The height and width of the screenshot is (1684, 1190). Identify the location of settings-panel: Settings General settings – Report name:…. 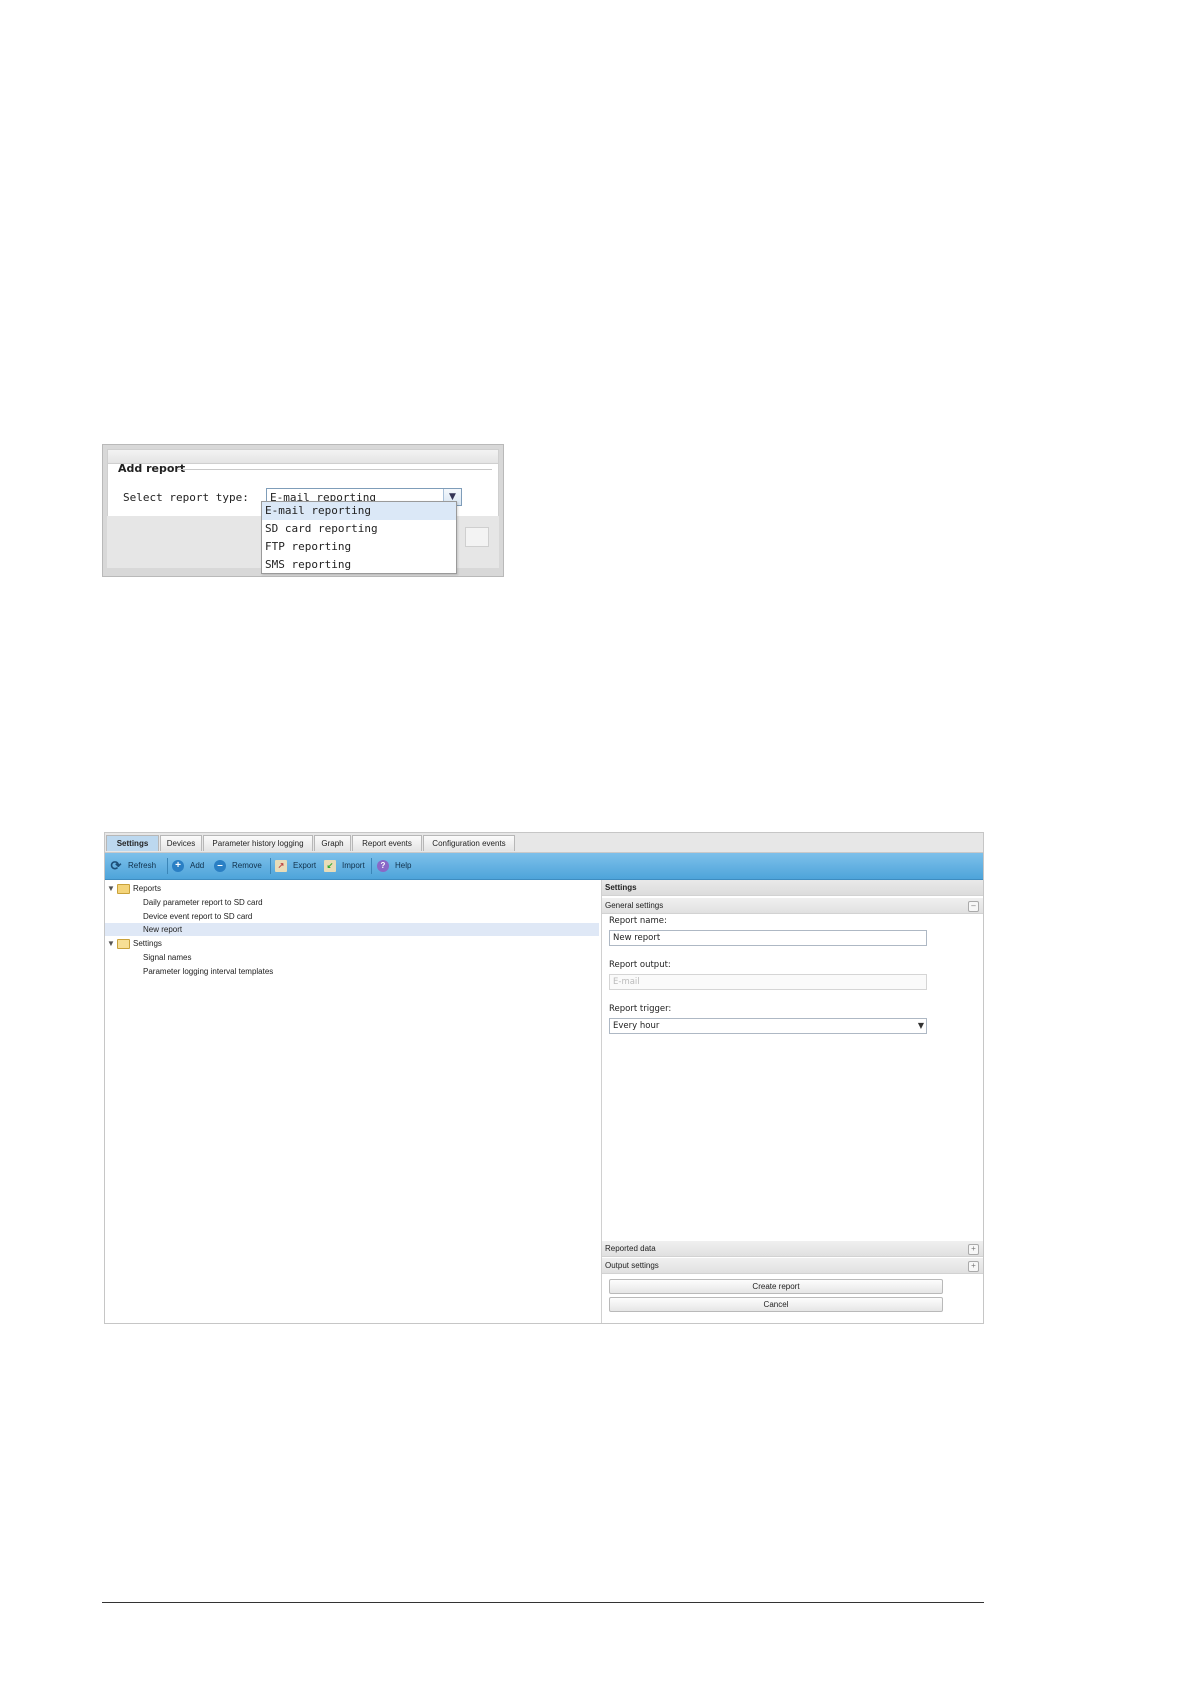
(792, 1101).